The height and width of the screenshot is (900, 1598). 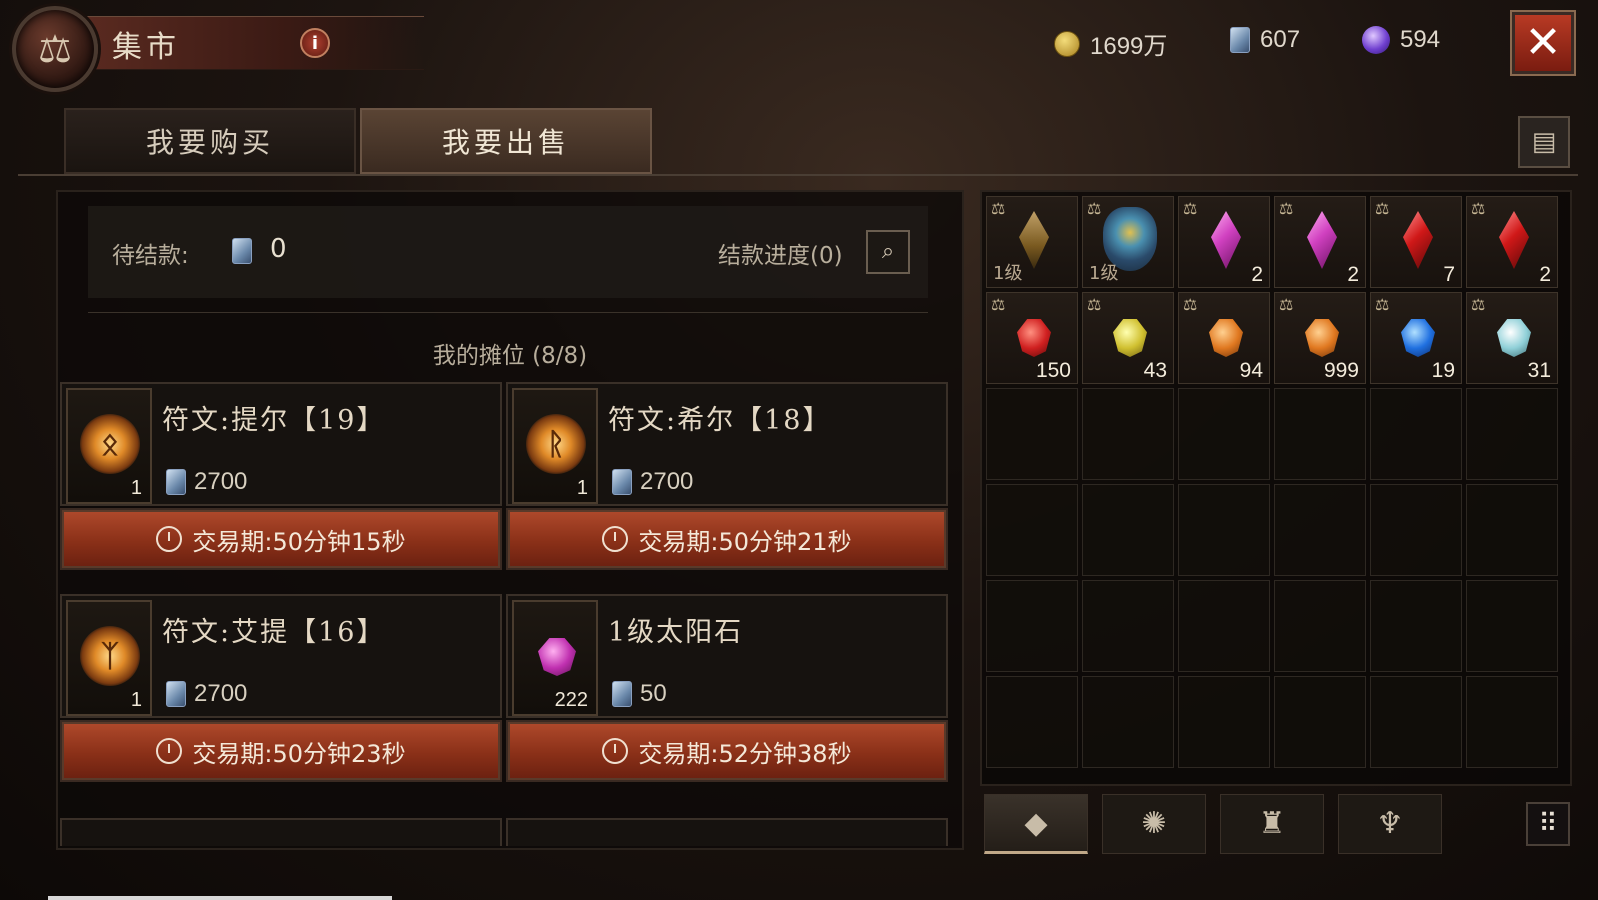 I want to click on listing-card: ᚱ 1 符文:希尔【18】 2700 交易期:50分钟21秒, so click(x=727, y=481).